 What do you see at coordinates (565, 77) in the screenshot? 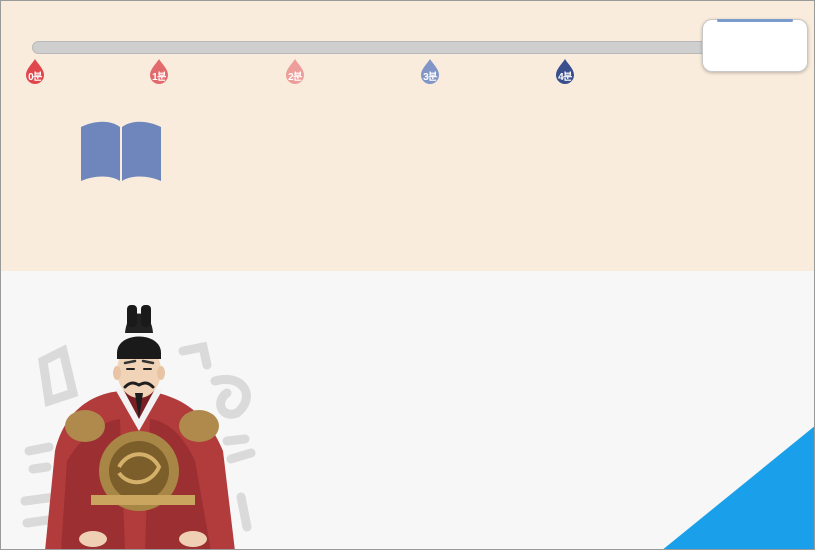
I see `timeline-marker-label: 4분` at bounding box center [565, 77].